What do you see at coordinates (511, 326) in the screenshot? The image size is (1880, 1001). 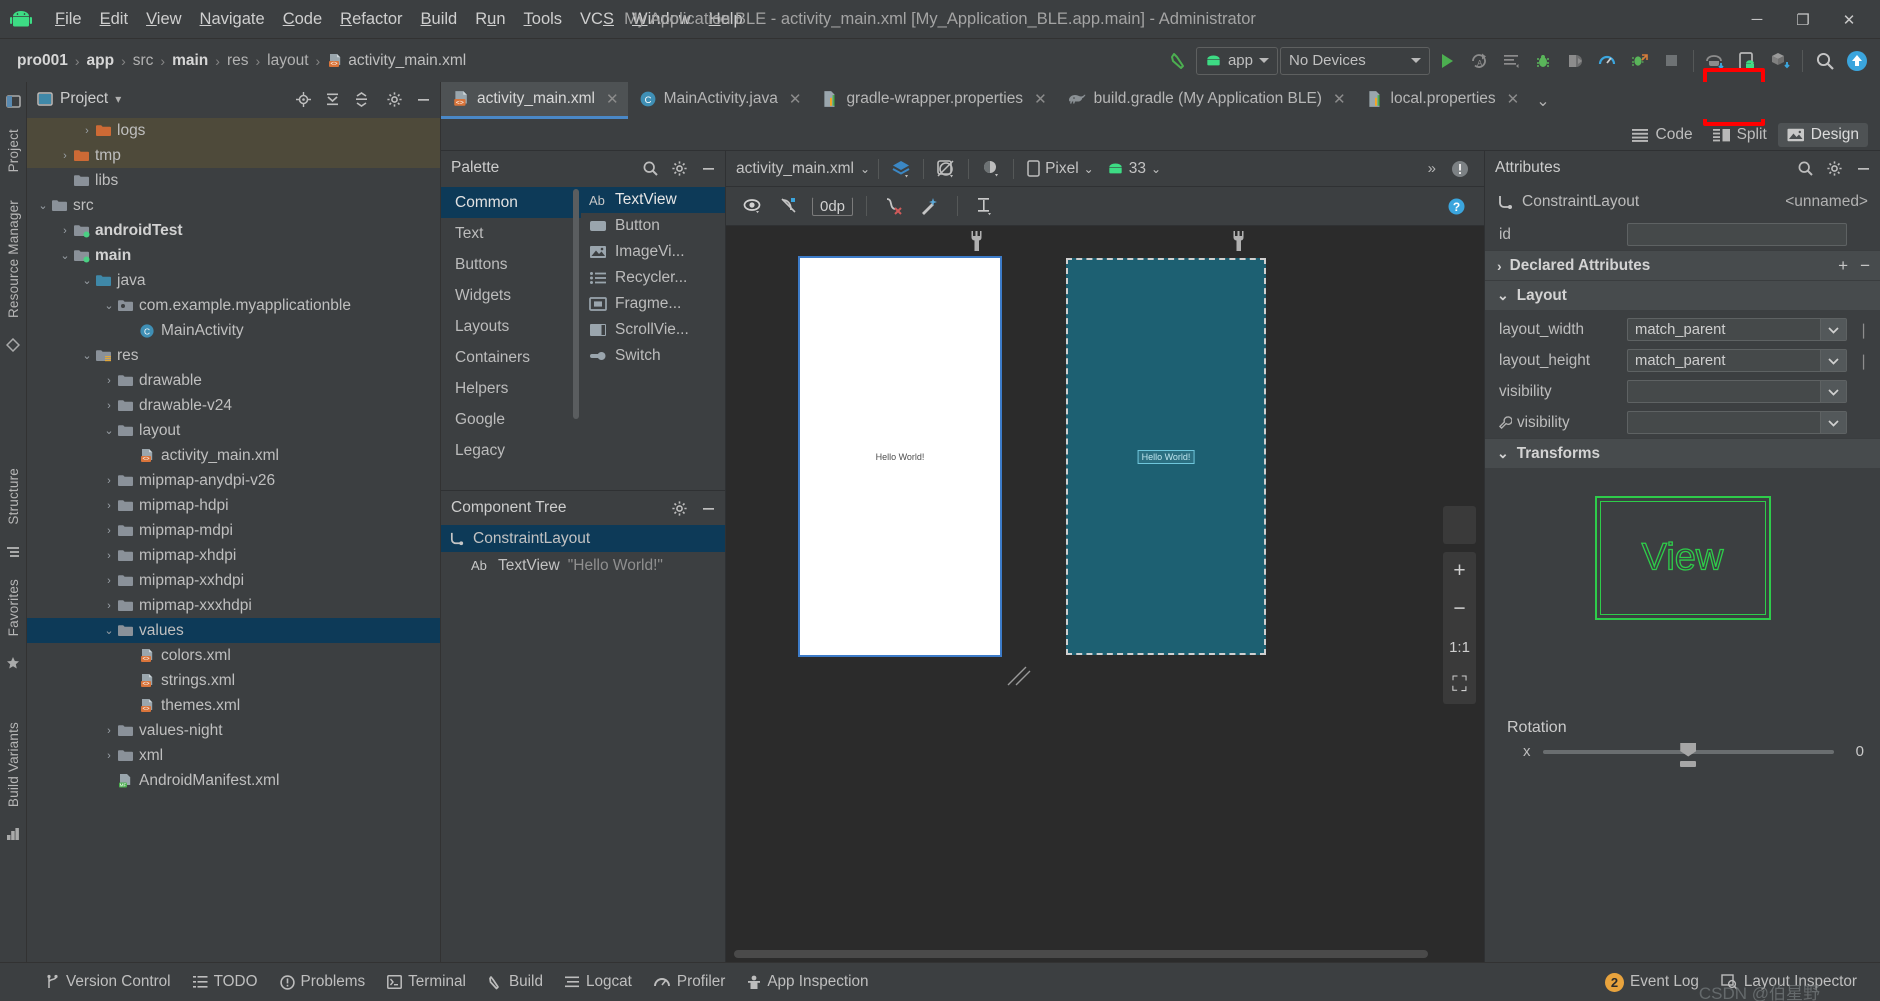 I see `palette-category-layouts: Layouts` at bounding box center [511, 326].